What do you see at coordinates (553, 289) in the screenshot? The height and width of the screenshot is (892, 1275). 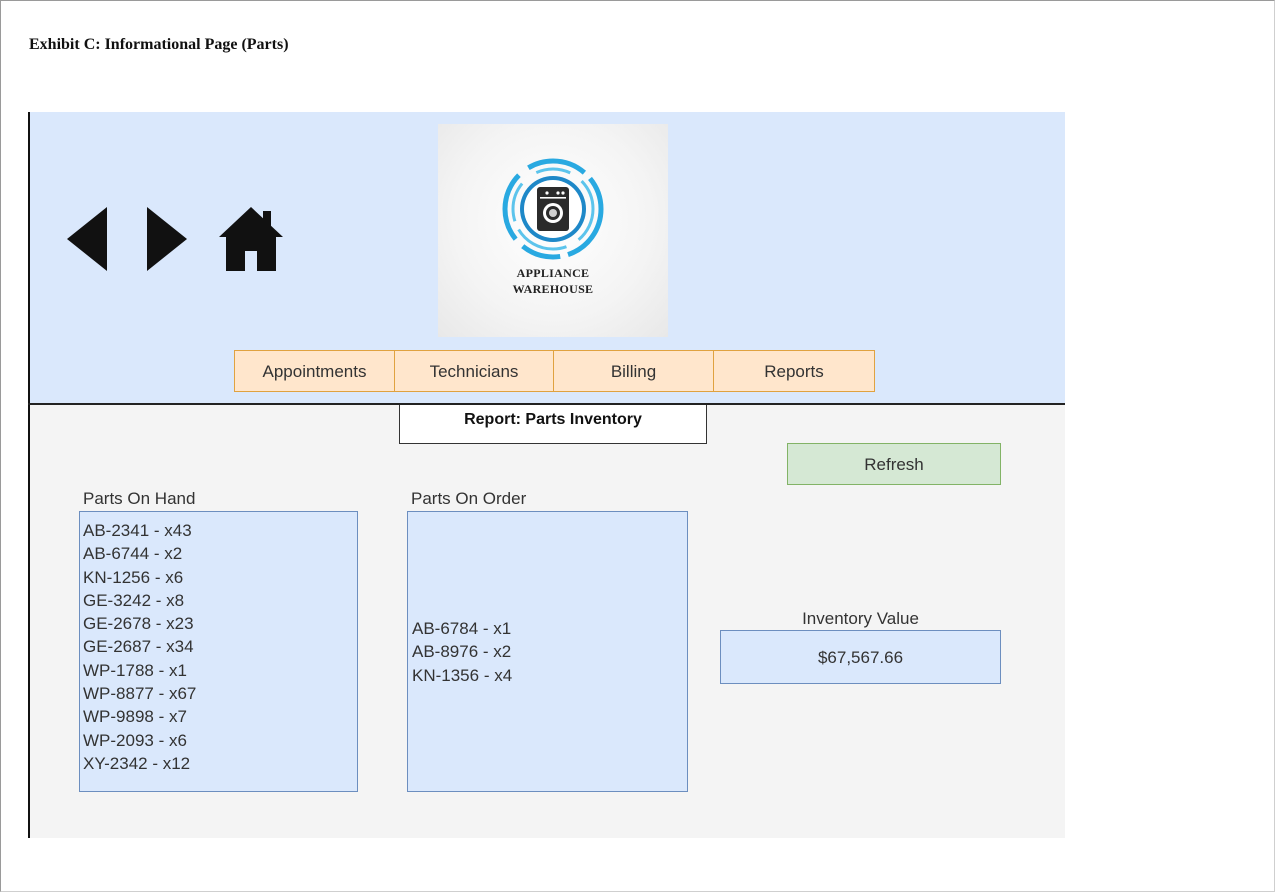 I see `logo-text-line2: WAREHOUSE` at bounding box center [553, 289].